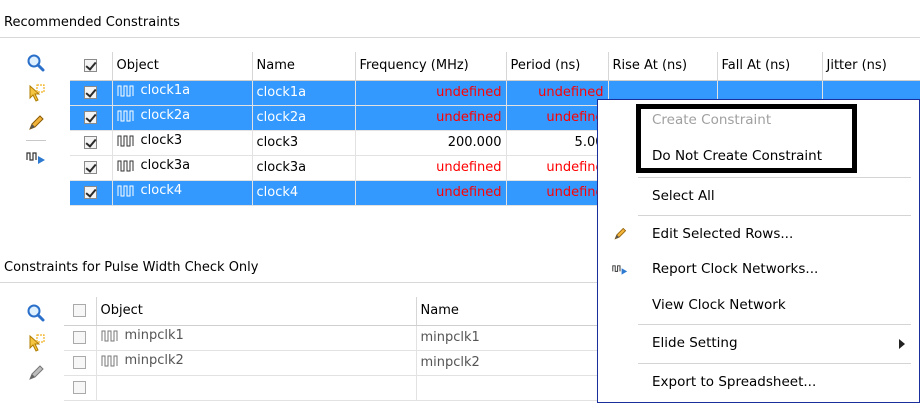 This screenshot has width=920, height=403. Describe the element at coordinates (871, 66) in the screenshot. I see `column-header-jitter: Jitter (ns)` at that location.